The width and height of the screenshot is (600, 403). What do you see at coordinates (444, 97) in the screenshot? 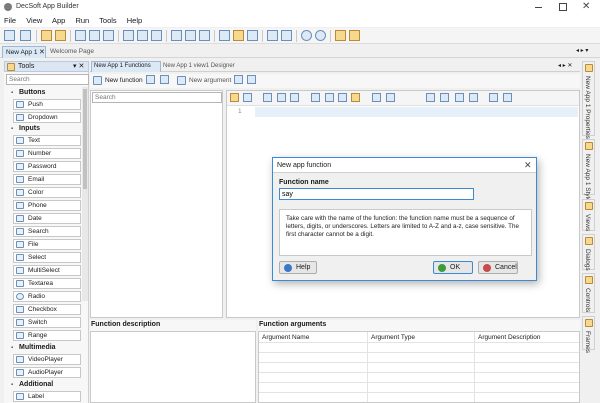
I see `replace-icon` at bounding box center [444, 97].